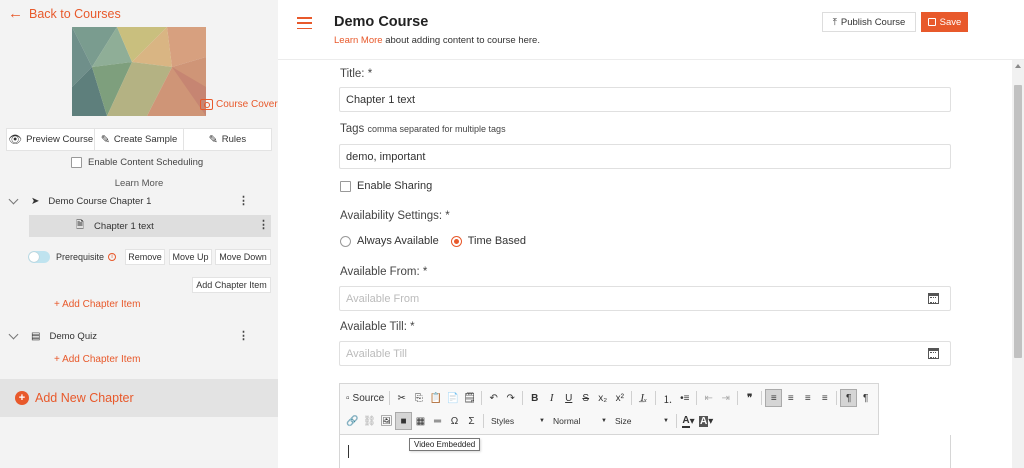 The width and height of the screenshot is (1024, 468). I want to click on save-button: Save, so click(944, 22).